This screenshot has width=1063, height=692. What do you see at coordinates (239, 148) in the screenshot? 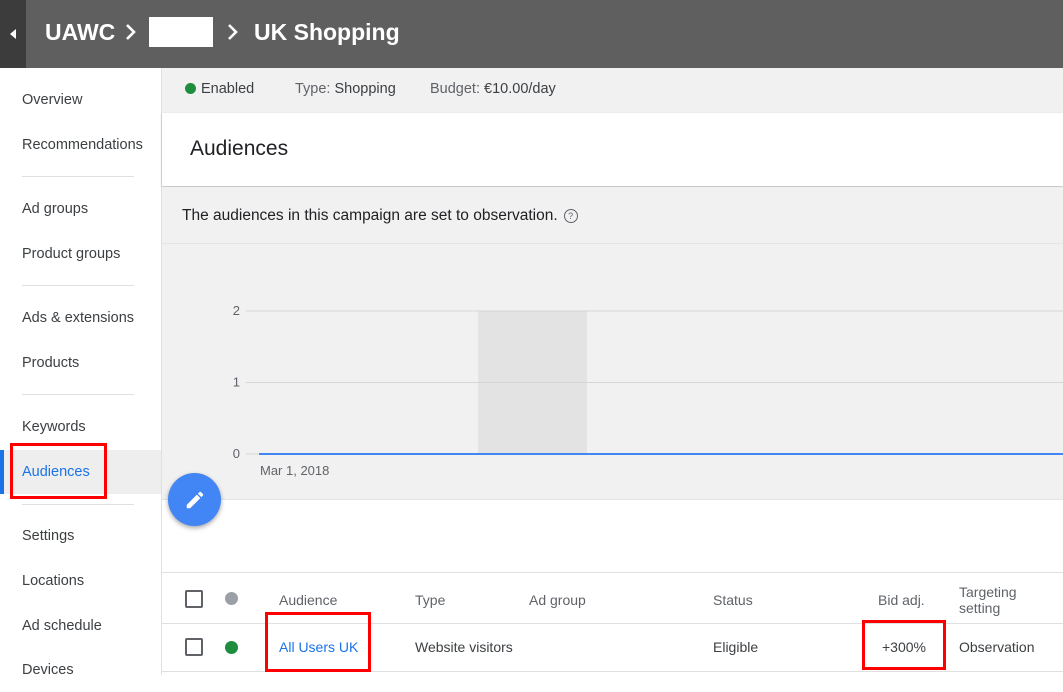
I see `page-title: Audiences` at bounding box center [239, 148].